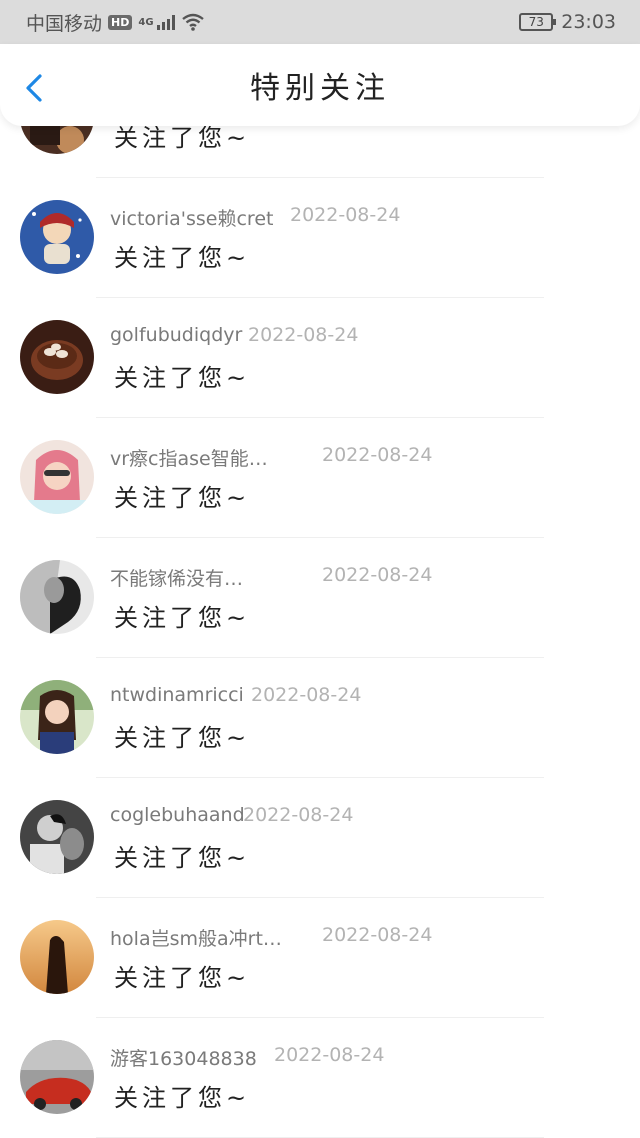 The image size is (640, 1138). I want to click on nav-bar: 特别关注, so click(320, 85).